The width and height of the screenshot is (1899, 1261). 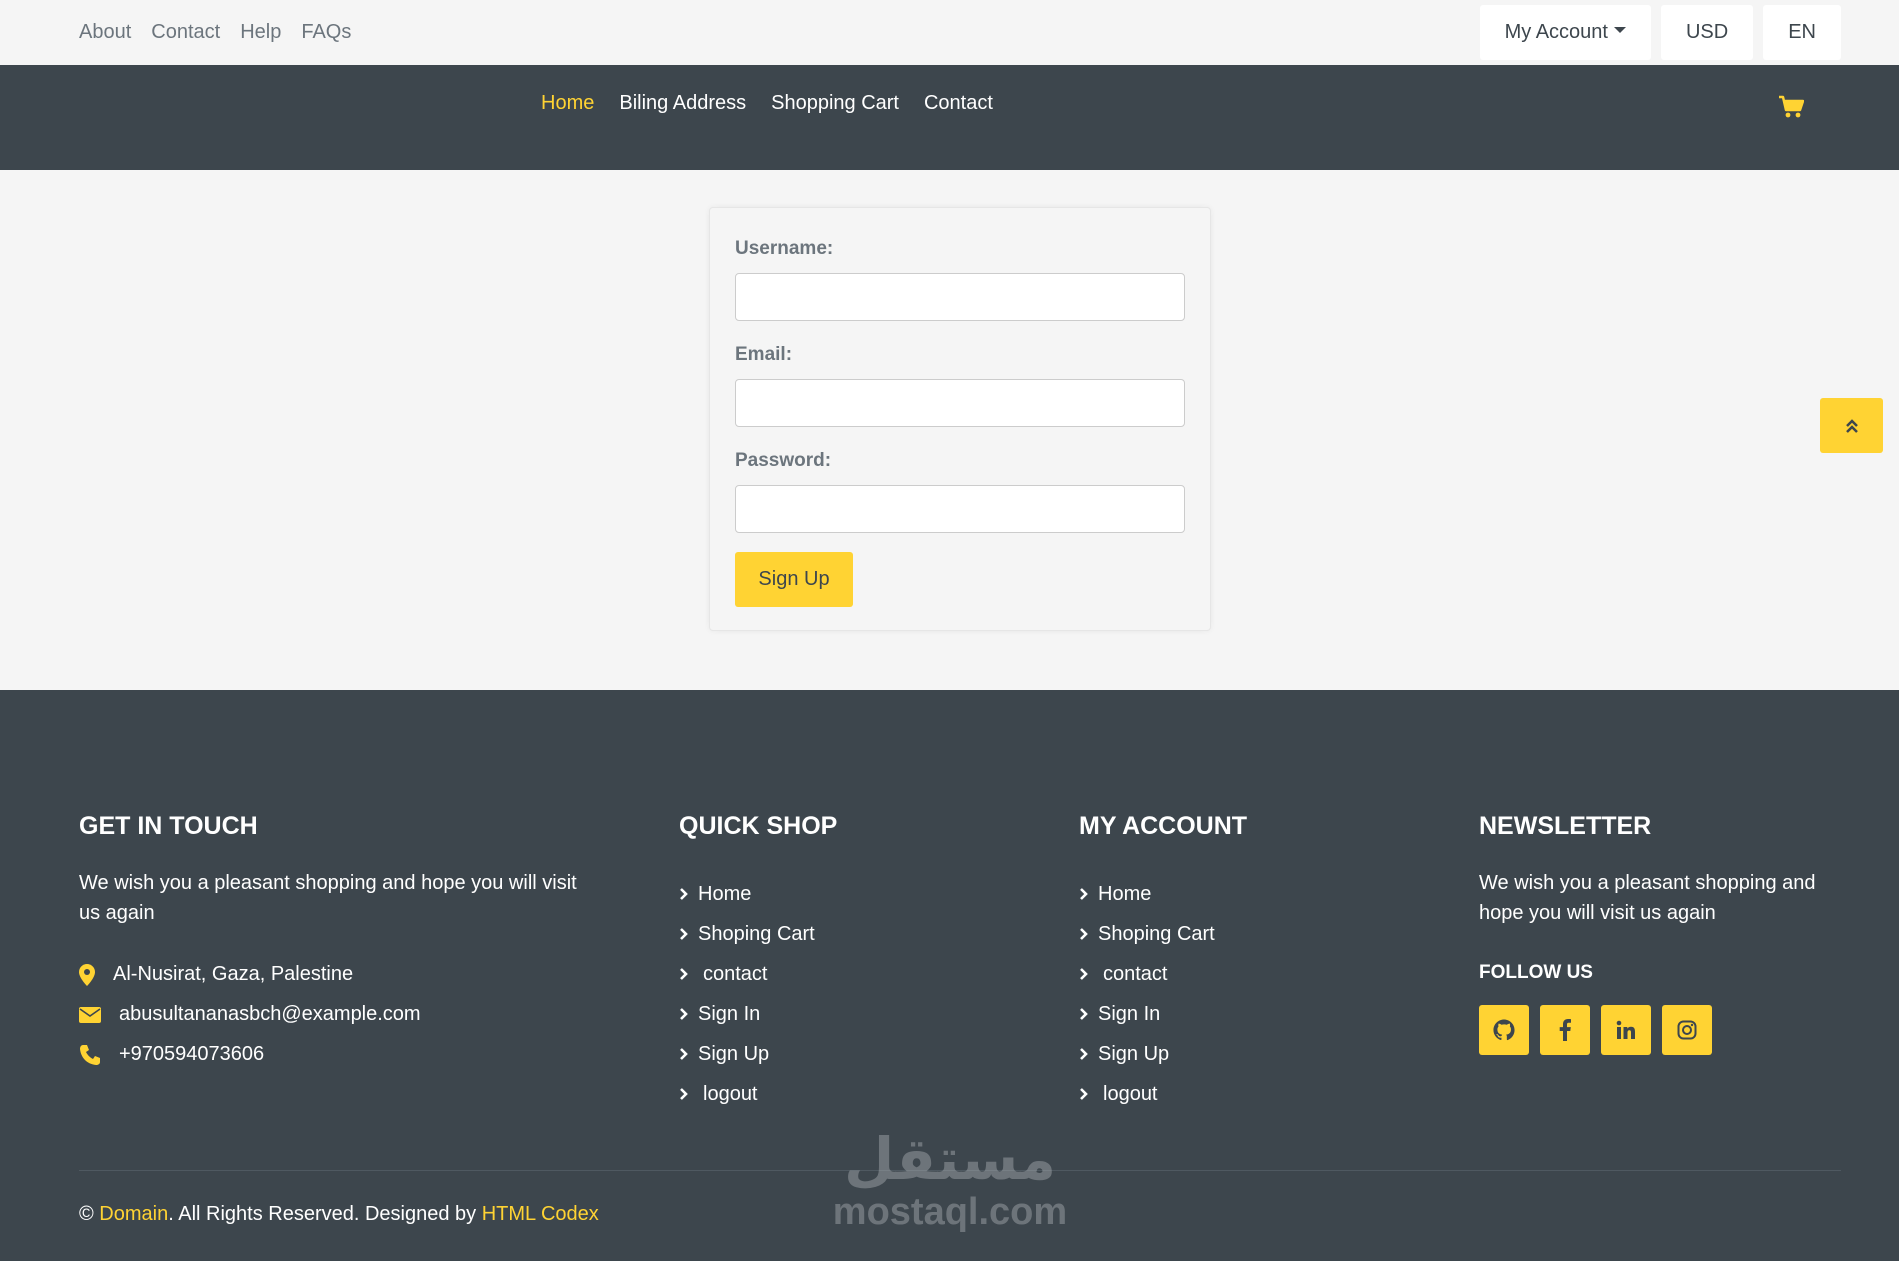 What do you see at coordinates (325, 1214) in the screenshot?
I see `copyright-middle: . All Rights Reserved. Designed by` at bounding box center [325, 1214].